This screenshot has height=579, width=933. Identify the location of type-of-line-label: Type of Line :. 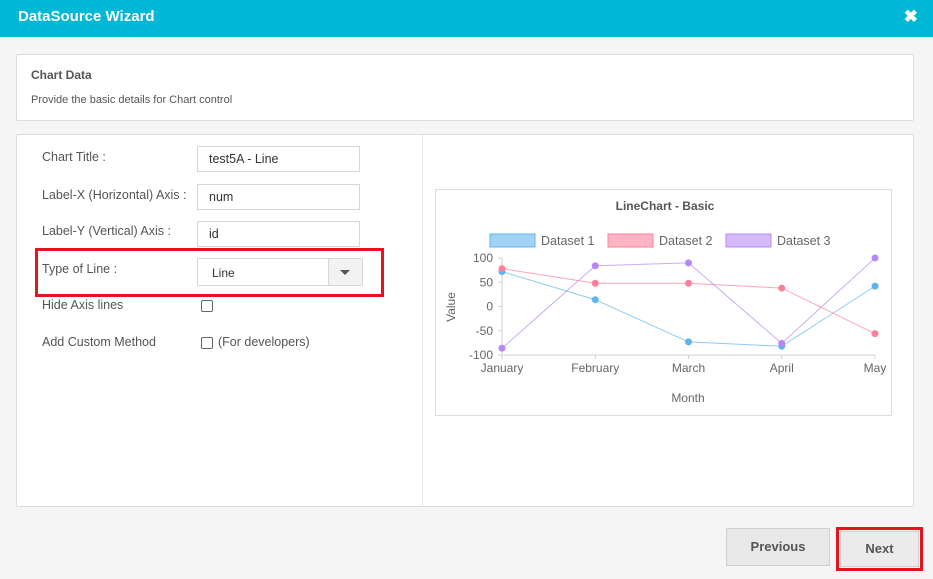
(80, 269).